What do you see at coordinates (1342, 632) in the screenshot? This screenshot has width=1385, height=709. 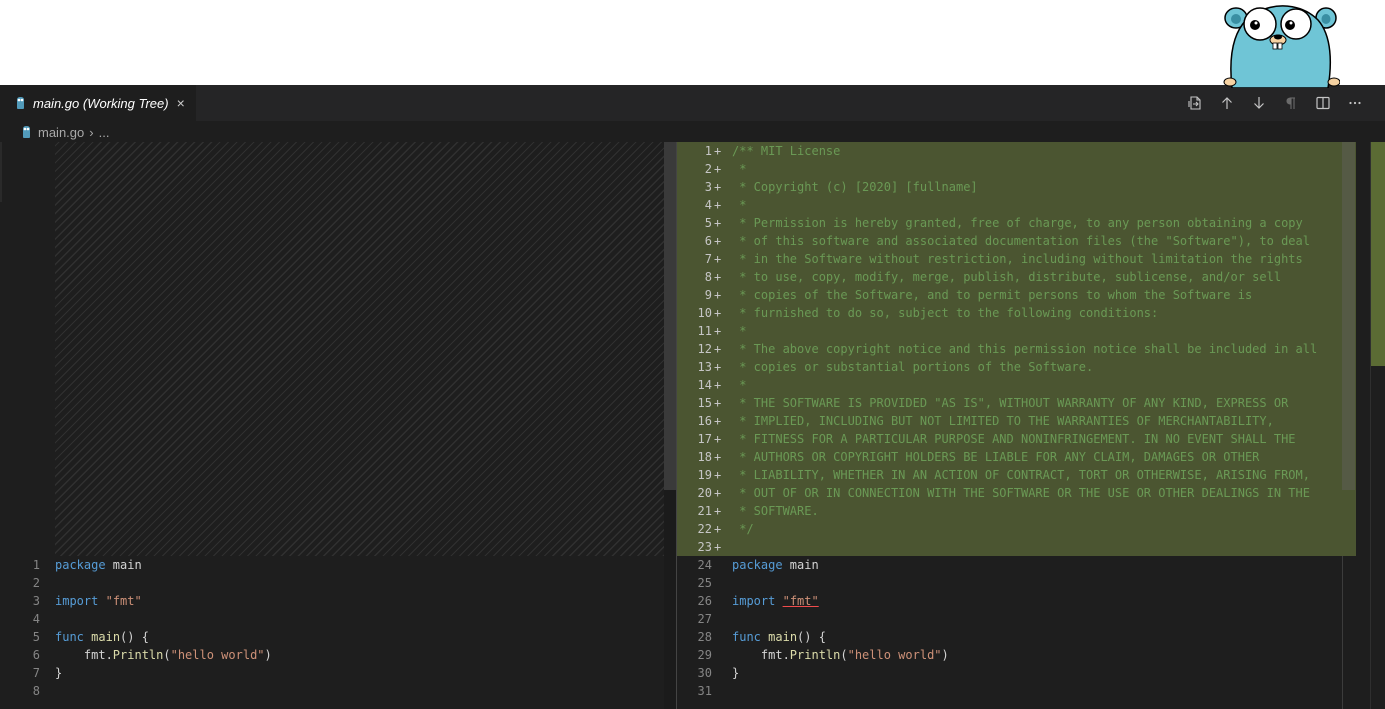 I see `scrollbar-track` at bounding box center [1342, 632].